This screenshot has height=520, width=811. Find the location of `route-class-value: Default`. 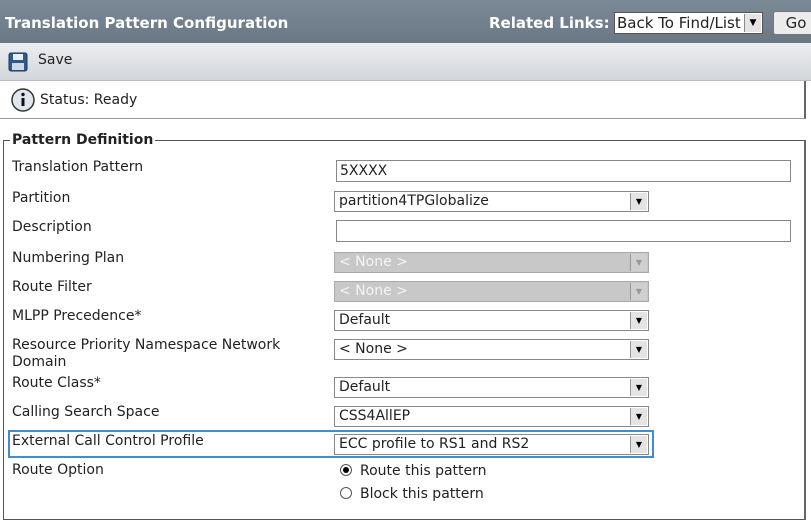

route-class-value: Default is located at coordinates (365, 387).